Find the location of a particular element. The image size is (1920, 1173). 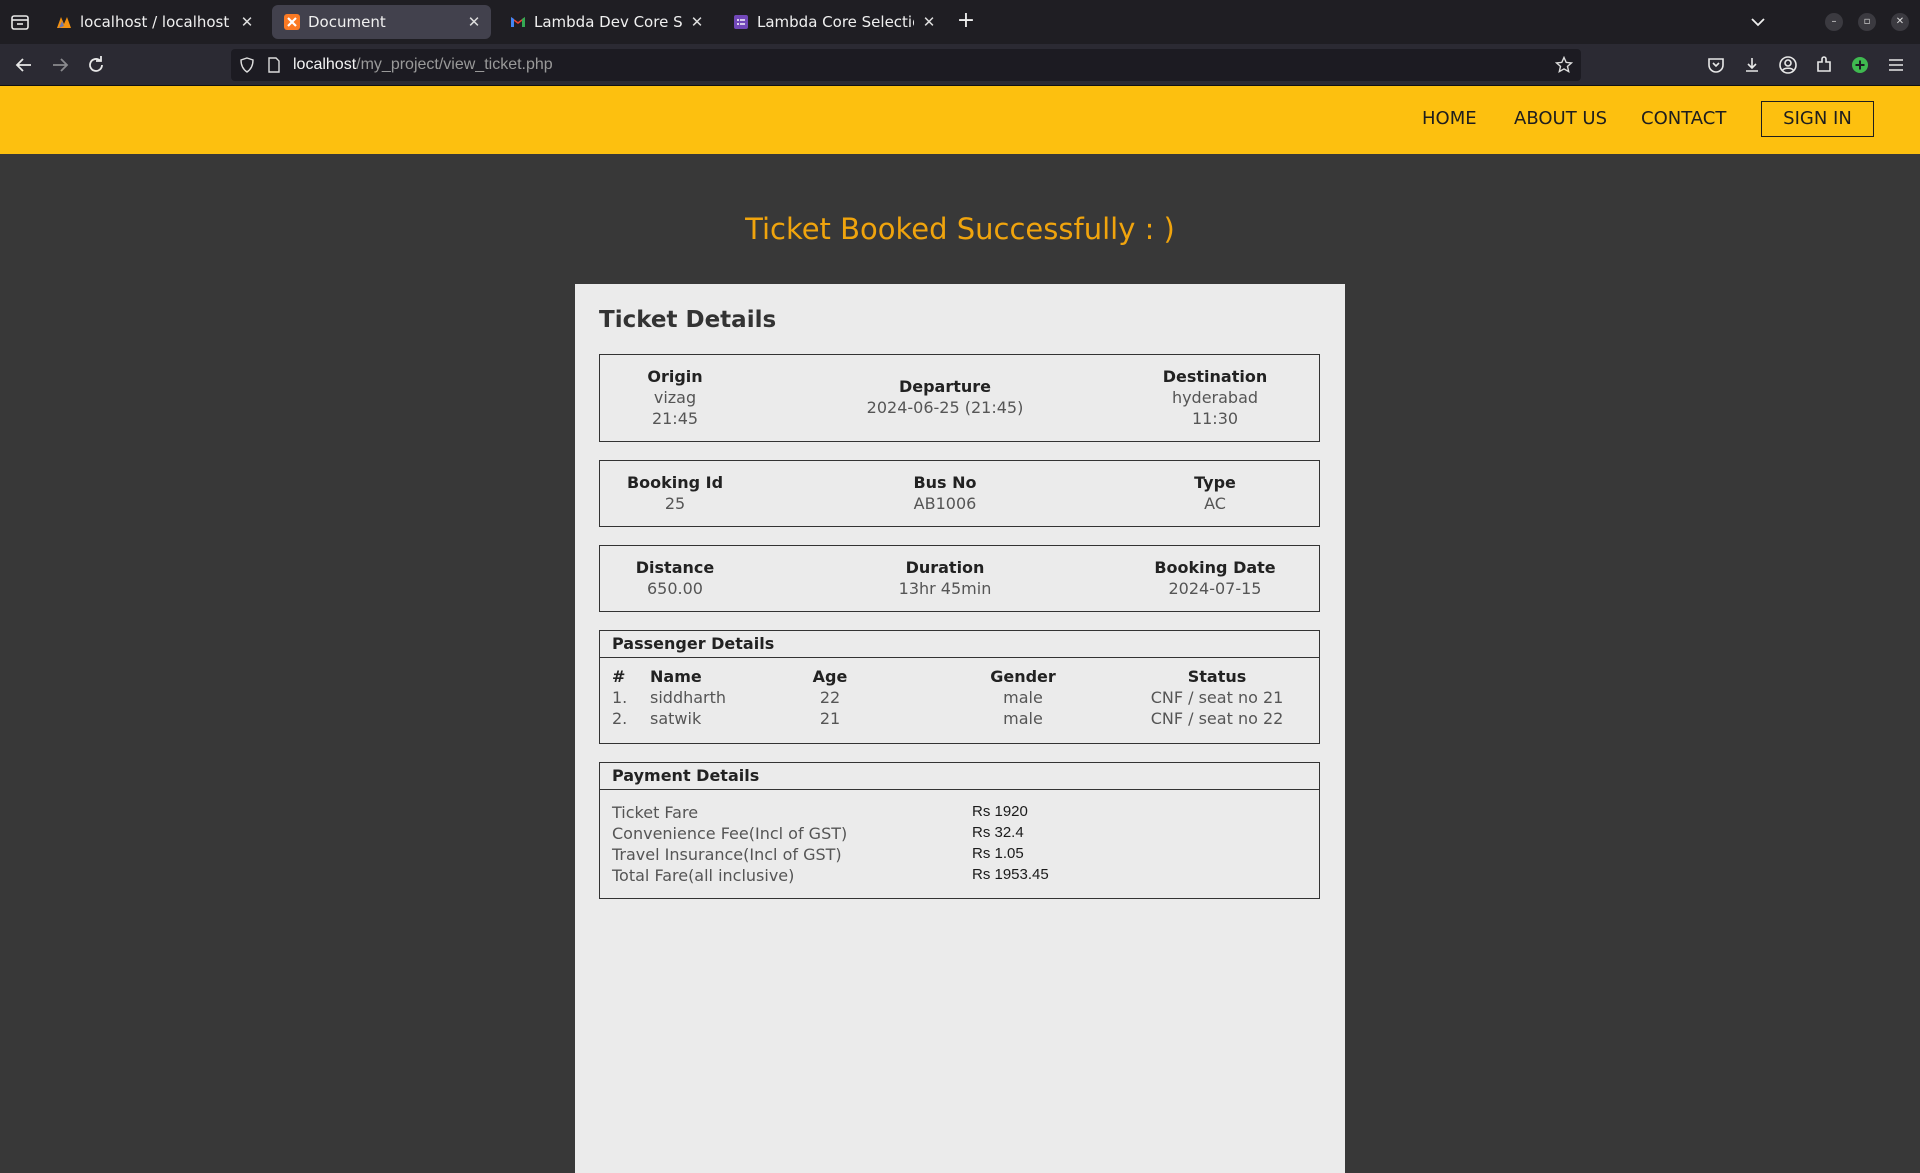

payment-value: Rs 32.4 is located at coordinates (998, 832).